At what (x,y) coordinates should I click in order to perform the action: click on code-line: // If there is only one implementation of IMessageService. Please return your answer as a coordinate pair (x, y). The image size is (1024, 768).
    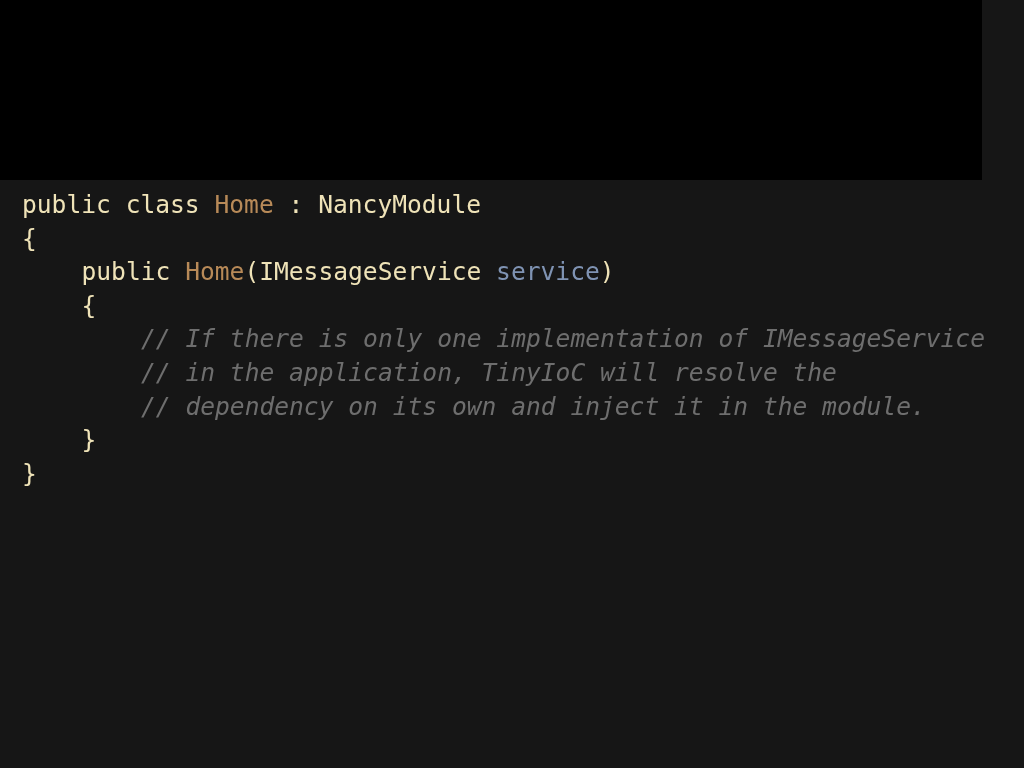
    Looking at the image, I should click on (563, 339).